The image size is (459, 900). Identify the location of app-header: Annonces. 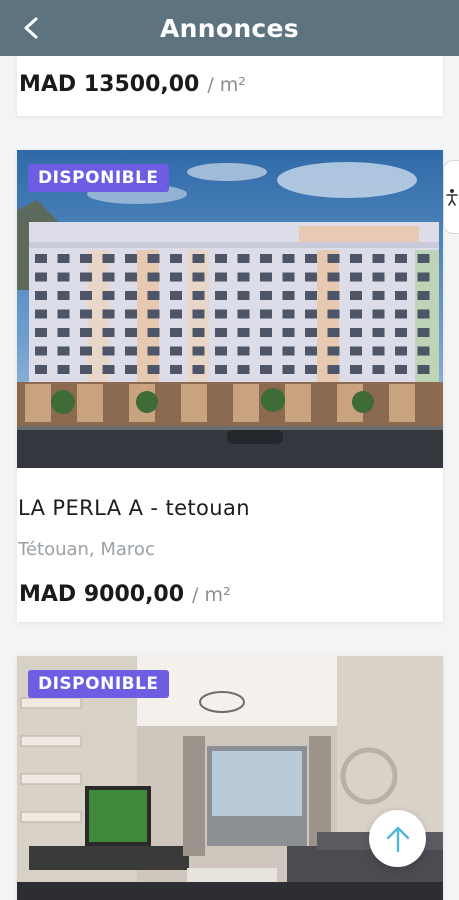
(229, 28).